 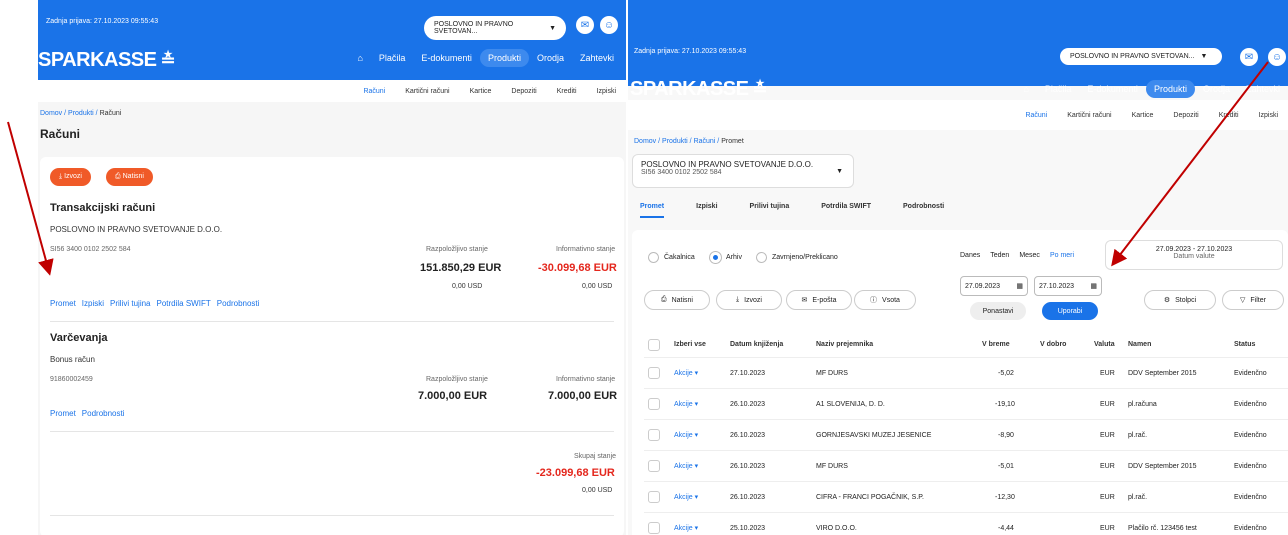 What do you see at coordinates (1115, 254) in the screenshot?
I see `chevron-left-icon: ‹` at bounding box center [1115, 254].